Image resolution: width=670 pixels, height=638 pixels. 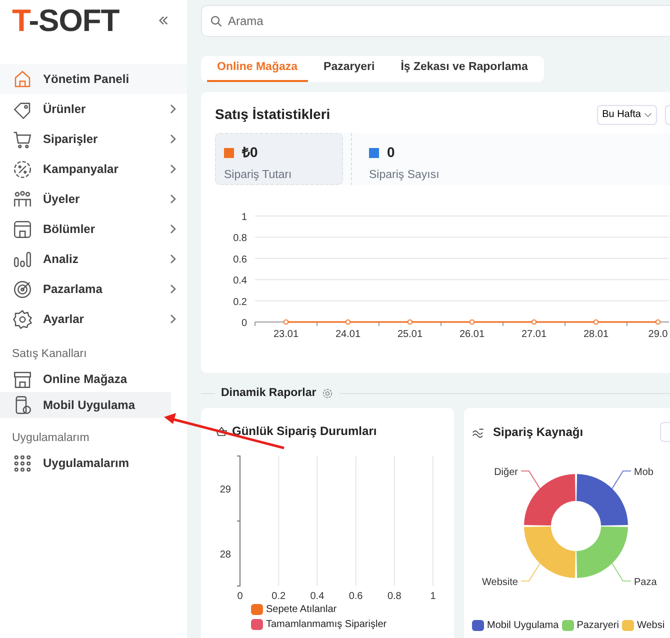 I want to click on menu-item: Uygulamalarım, so click(x=93, y=463).